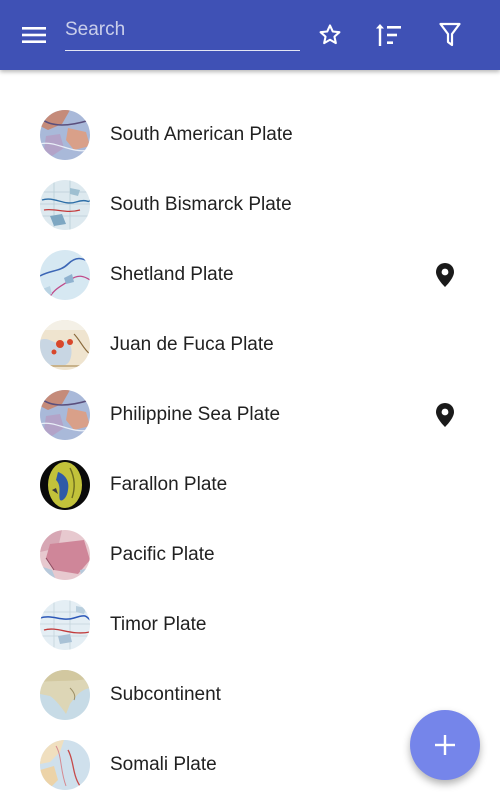 The image size is (500, 800). I want to click on filter-icon, so click(450, 34).